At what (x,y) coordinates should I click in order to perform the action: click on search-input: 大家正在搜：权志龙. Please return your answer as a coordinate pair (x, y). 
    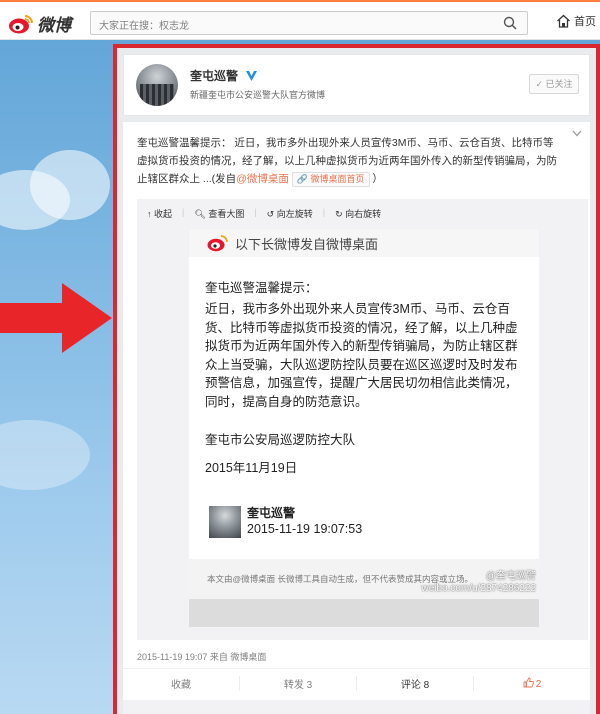
    Looking at the image, I should click on (144, 24).